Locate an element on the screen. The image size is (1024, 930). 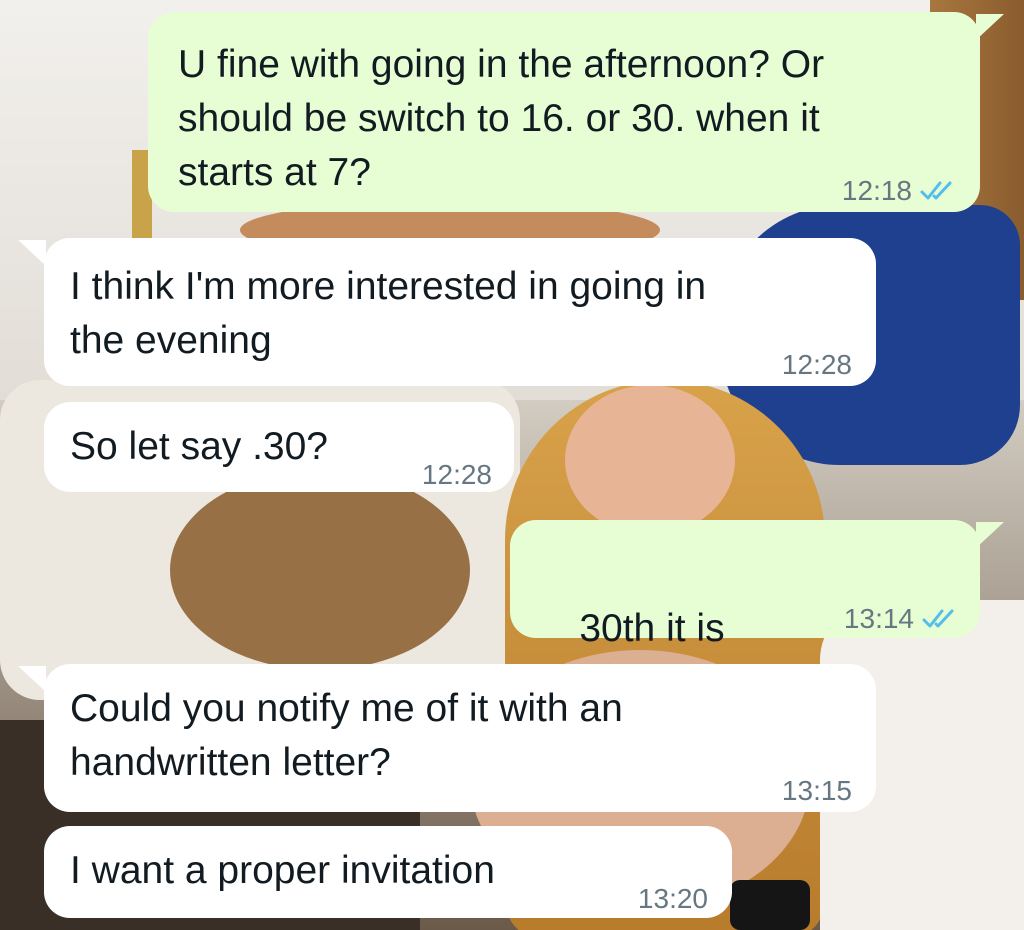
message-time: 13:20 is located at coordinates (672, 898).